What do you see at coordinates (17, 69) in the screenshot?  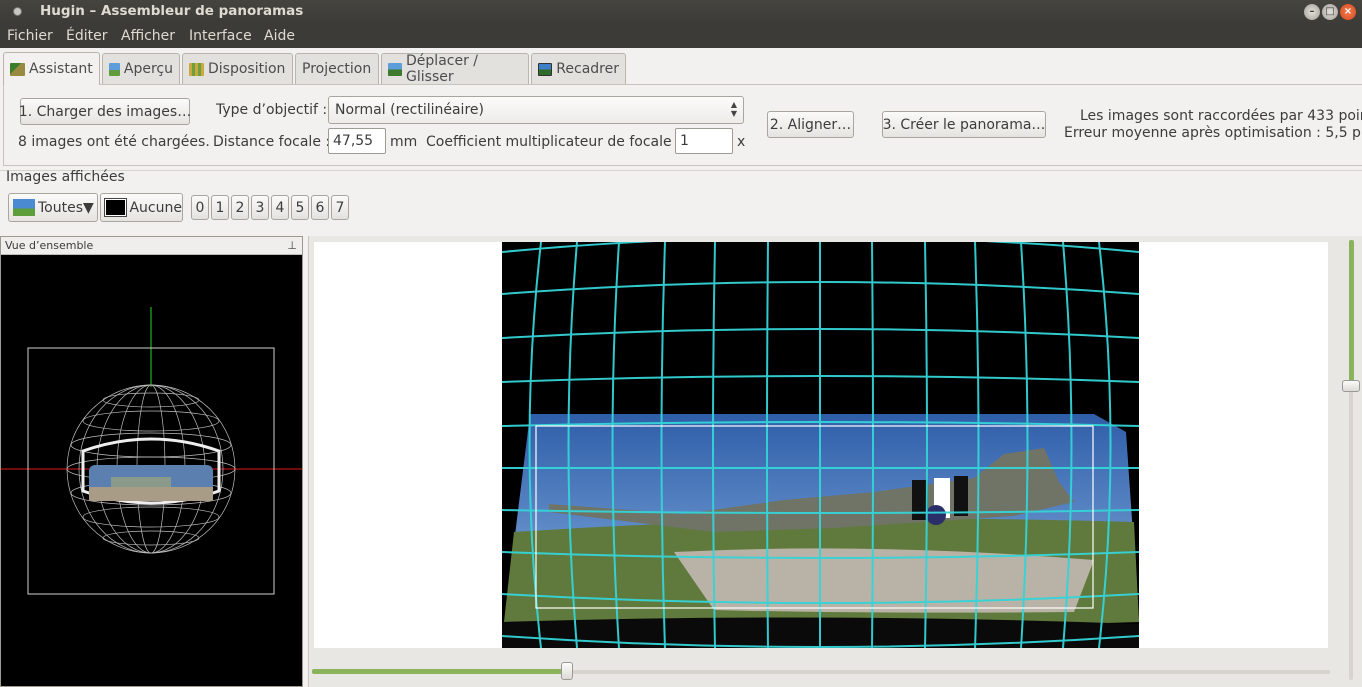 I see `assistant-icon` at bounding box center [17, 69].